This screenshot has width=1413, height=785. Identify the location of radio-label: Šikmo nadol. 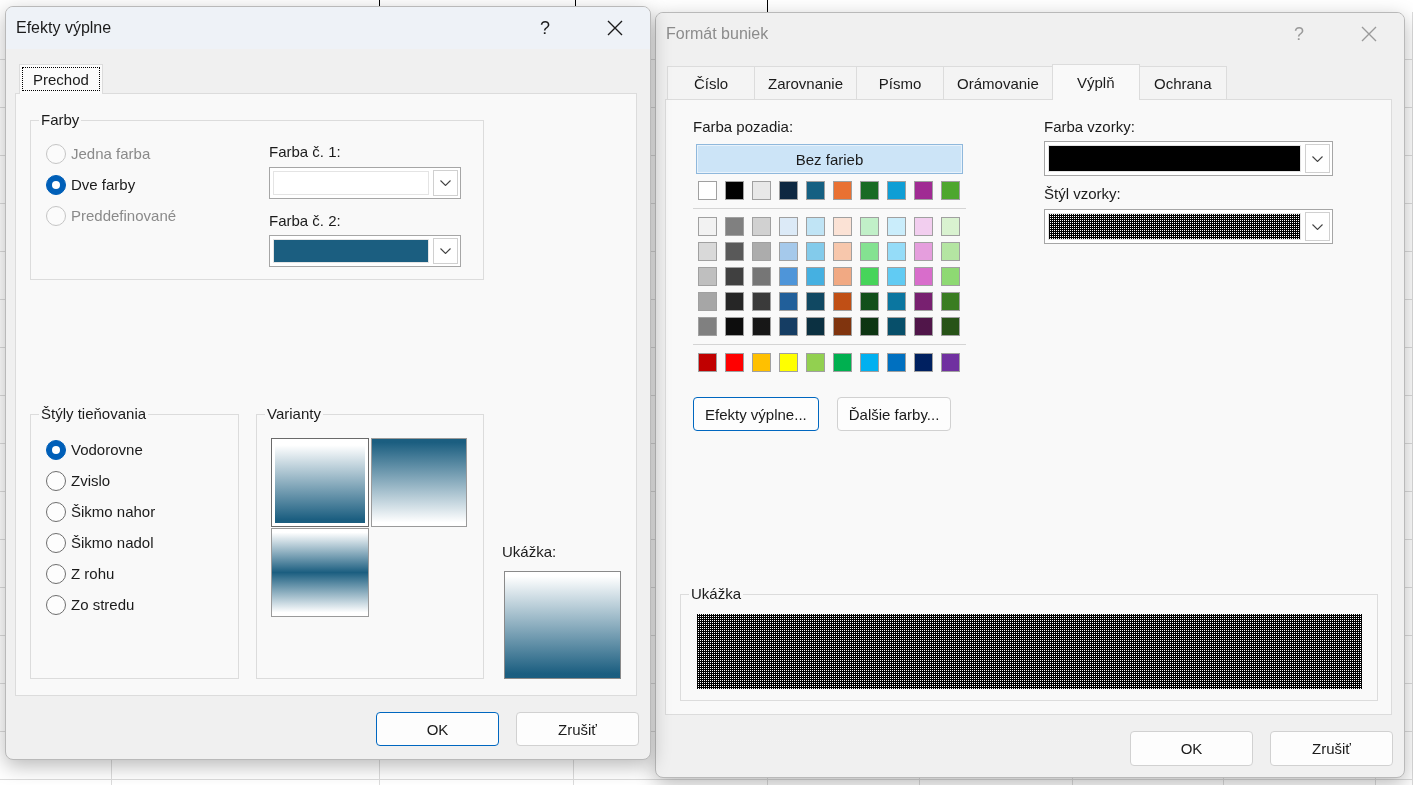
(112, 542).